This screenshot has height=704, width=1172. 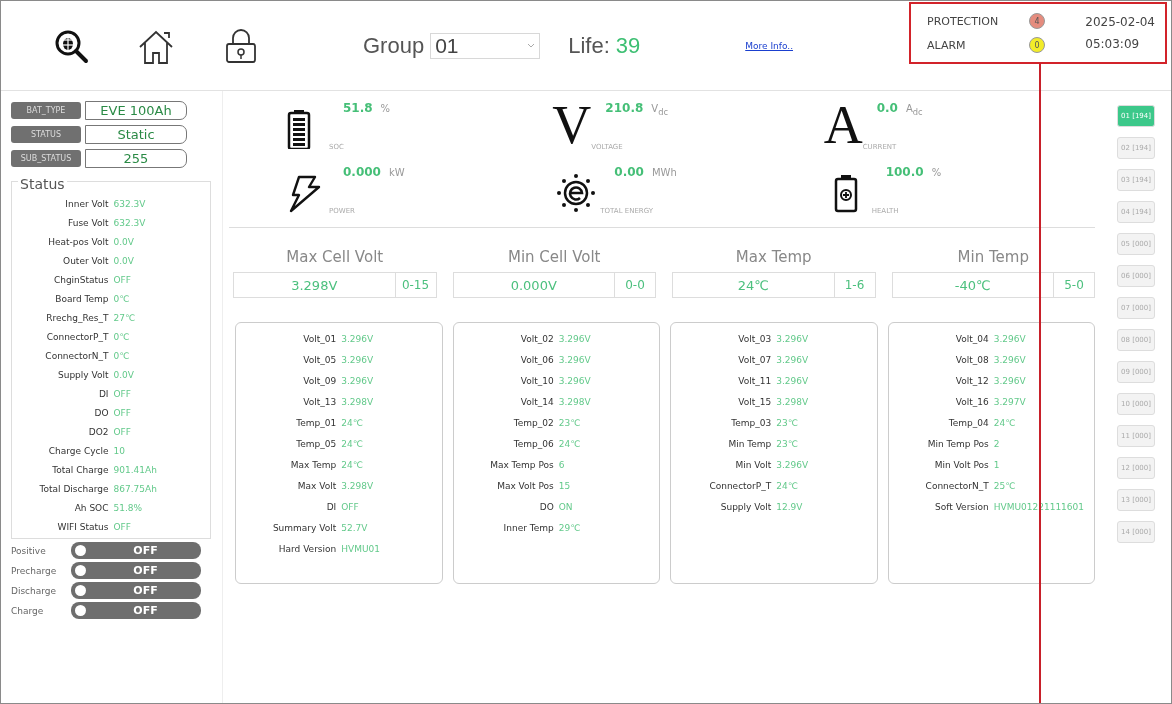 What do you see at coordinates (1037, 45) in the screenshot?
I see `indicator-dot: 0` at bounding box center [1037, 45].